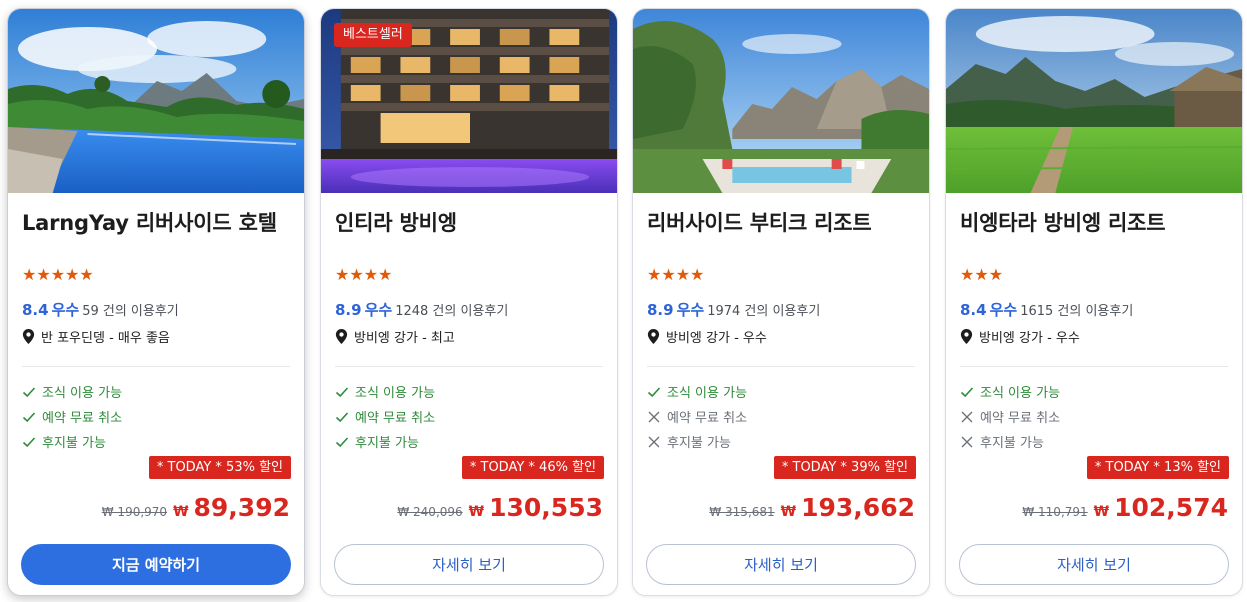 This screenshot has width=1247, height=602. Describe the element at coordinates (149, 222) in the screenshot. I see `hotel-name: LarngYay 리버사이드 호텔` at that location.